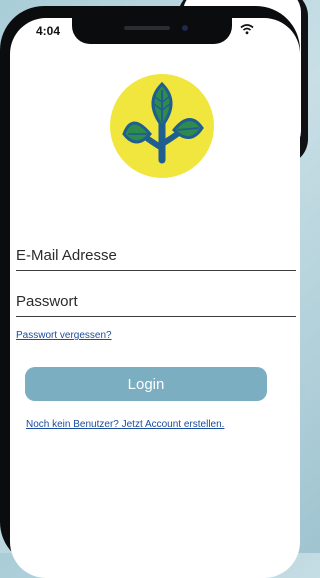  What do you see at coordinates (247, 29) in the screenshot?
I see `wifi-icon` at bounding box center [247, 29].